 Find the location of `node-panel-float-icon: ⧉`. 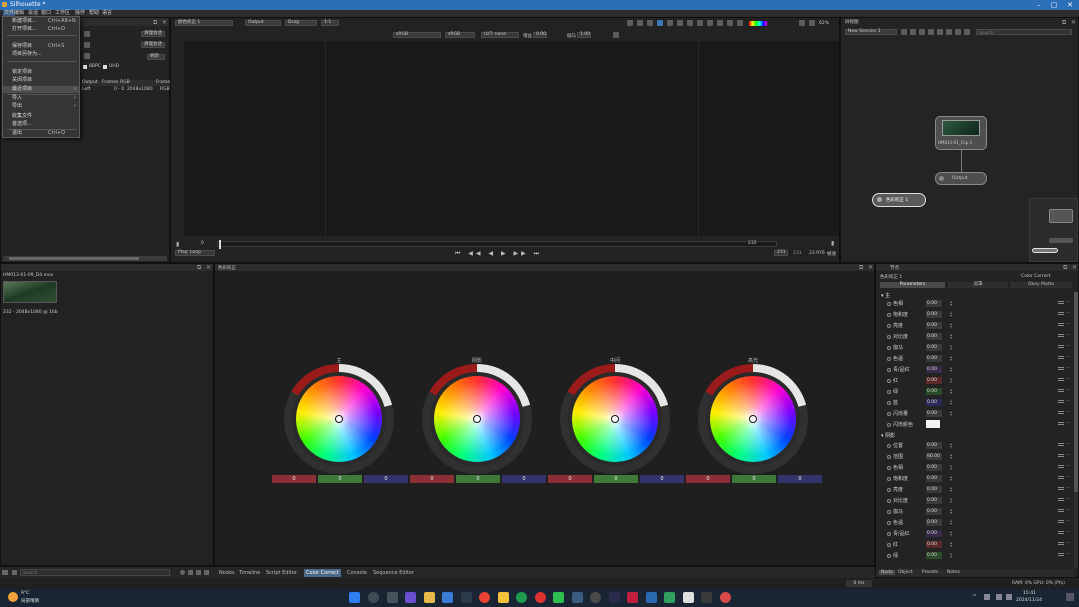

node-panel-float-icon: ⧉ is located at coordinates (1065, 268).